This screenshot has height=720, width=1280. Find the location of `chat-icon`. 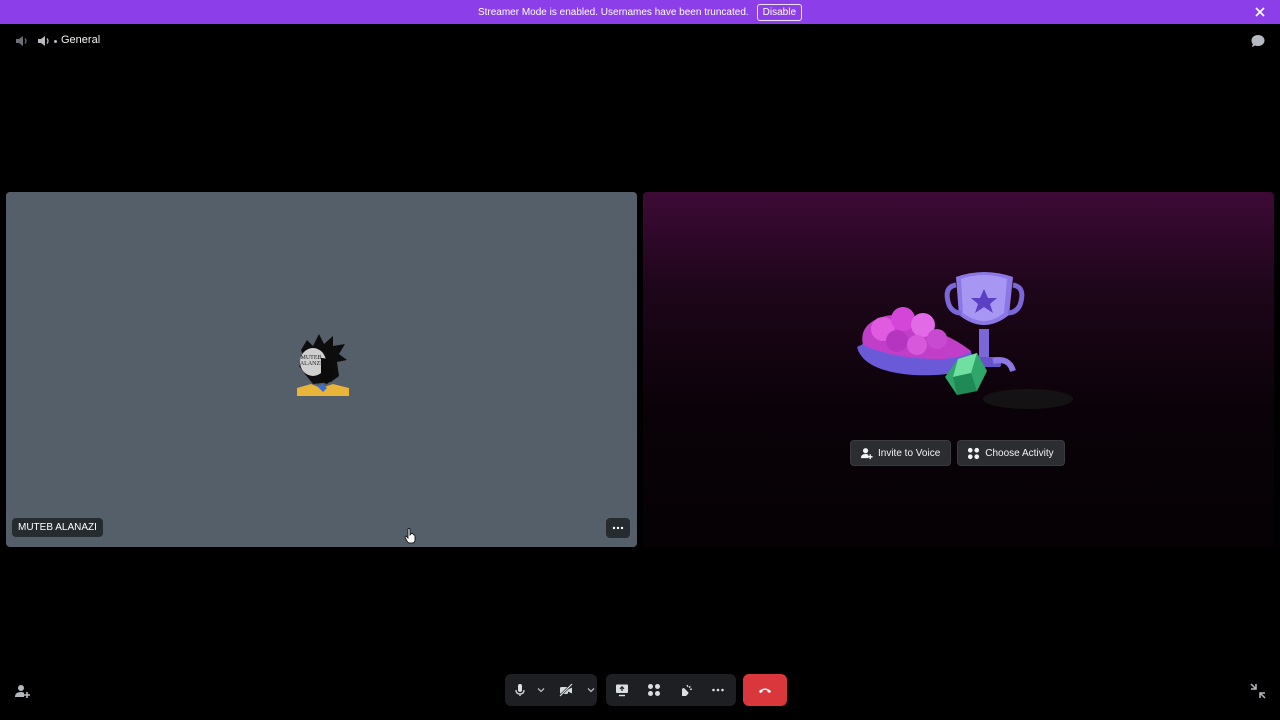

chat-icon is located at coordinates (1258, 41).